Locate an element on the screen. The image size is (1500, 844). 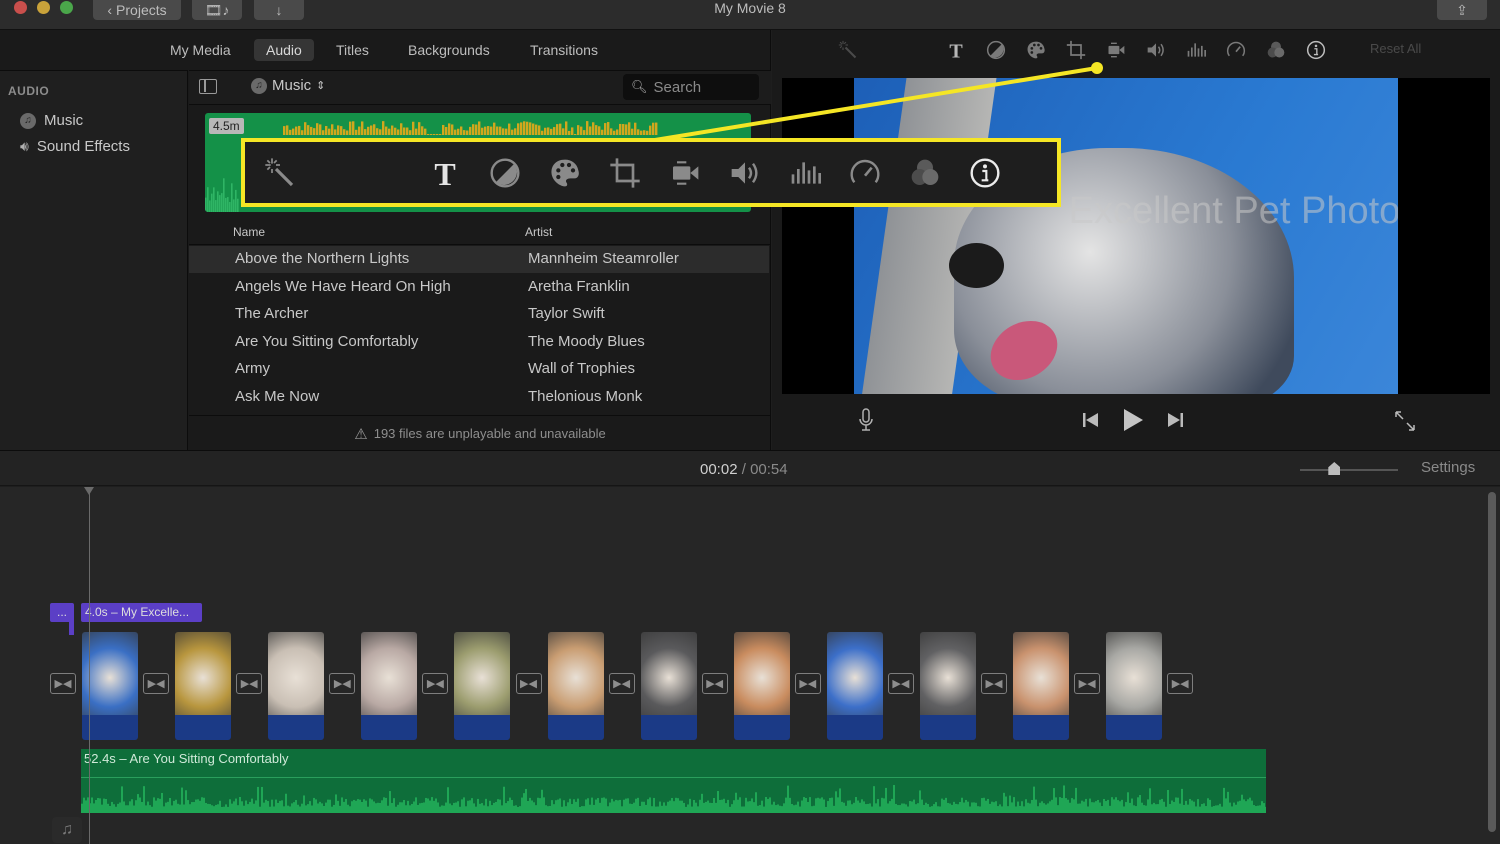
music-track-icon: ♫ is located at coordinates (67, 830).